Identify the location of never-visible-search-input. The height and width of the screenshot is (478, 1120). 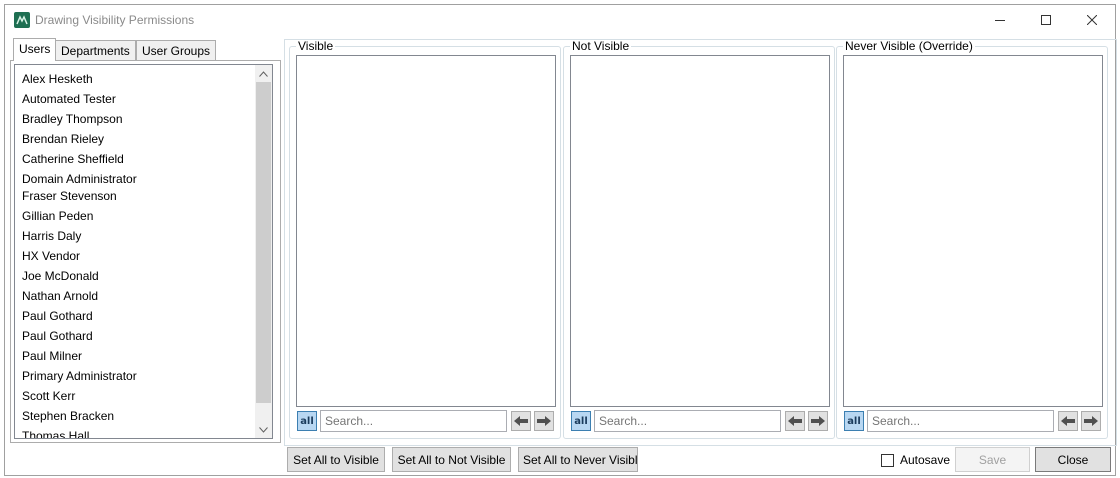
(960, 421).